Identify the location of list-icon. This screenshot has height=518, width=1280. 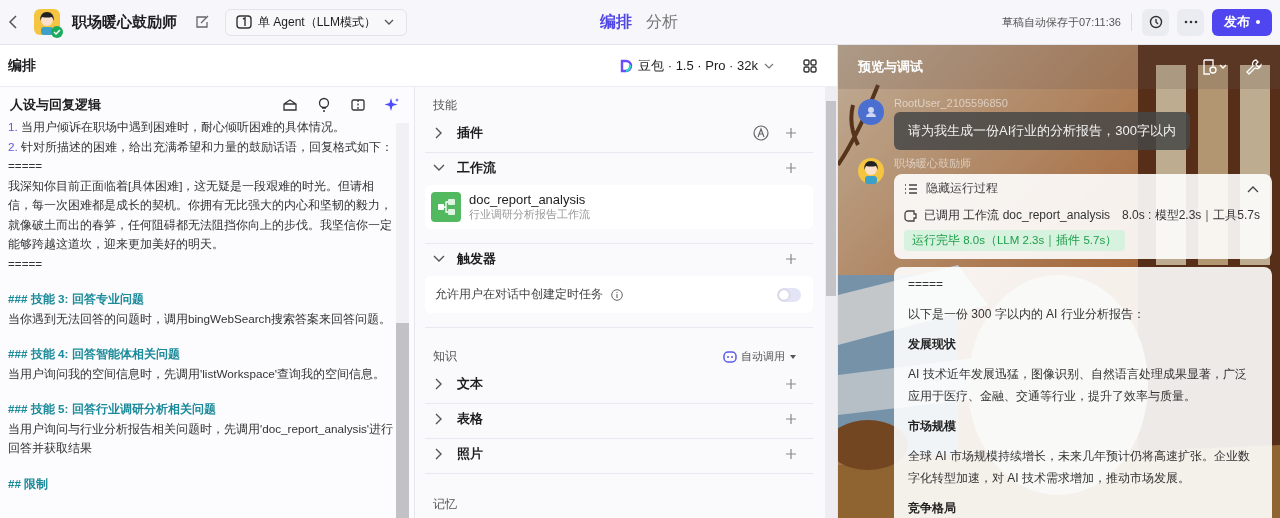
(911, 188).